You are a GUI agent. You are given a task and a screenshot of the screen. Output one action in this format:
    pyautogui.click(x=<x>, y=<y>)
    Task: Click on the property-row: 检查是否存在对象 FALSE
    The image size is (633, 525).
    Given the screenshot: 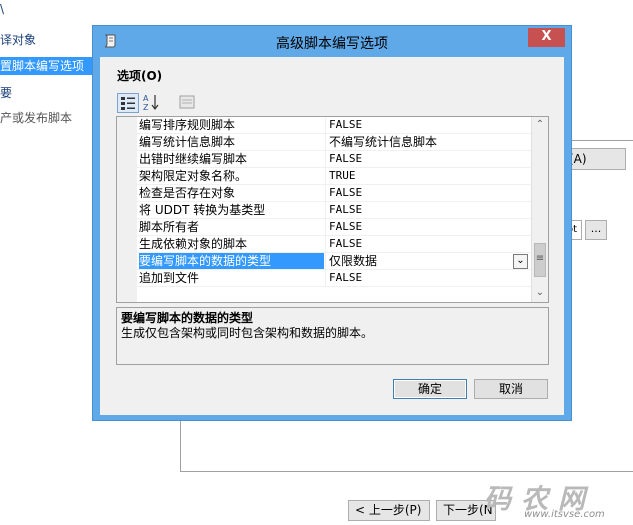 What is the action you would take?
    pyautogui.click(x=334, y=193)
    